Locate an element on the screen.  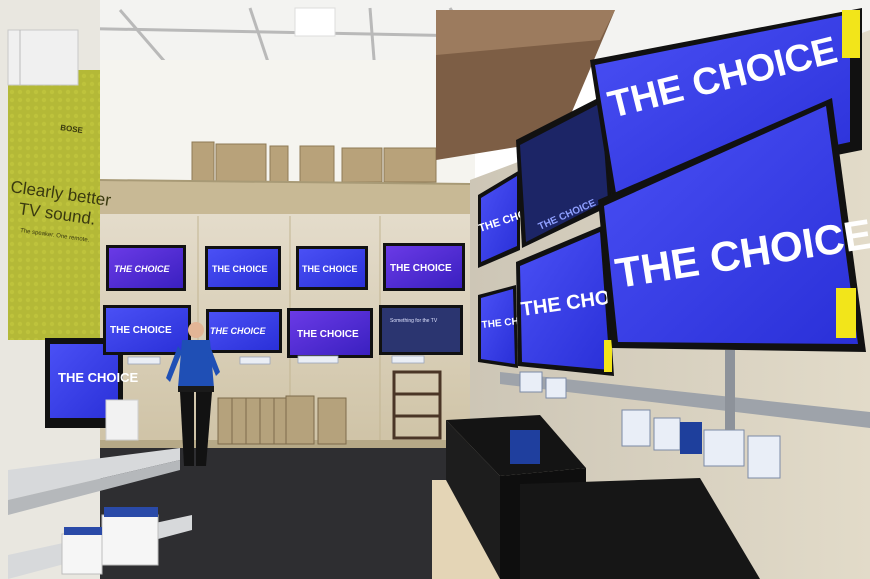
tv-r2-4-caption: Something for the TV is located at coordinates (414, 321).